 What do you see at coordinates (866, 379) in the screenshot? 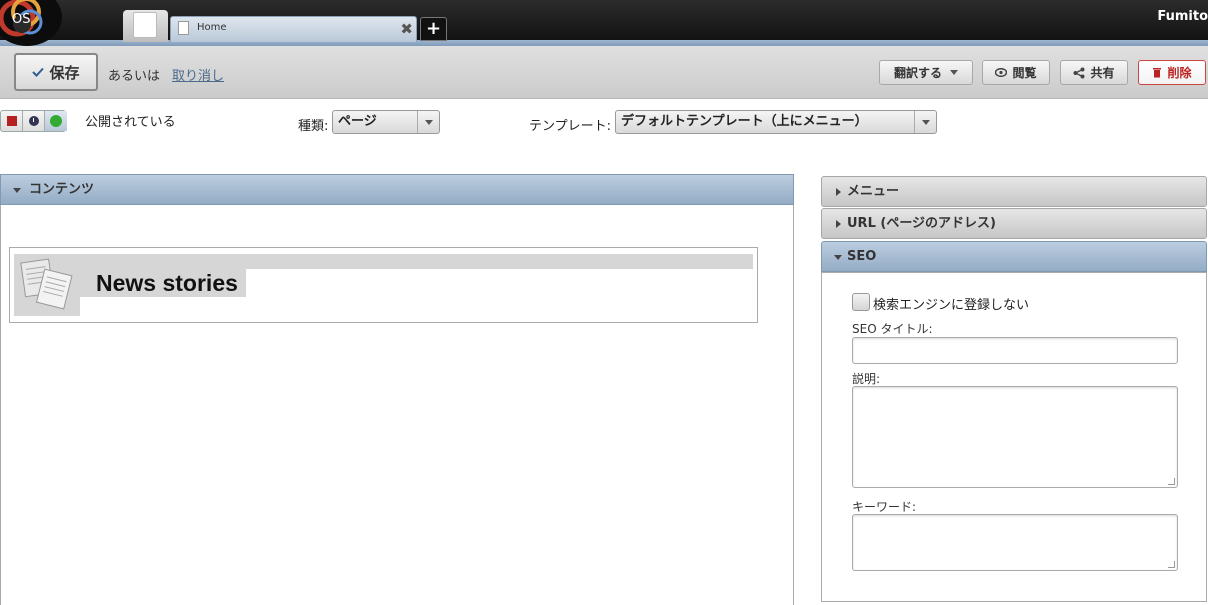
I see `description-label: 説明:` at bounding box center [866, 379].